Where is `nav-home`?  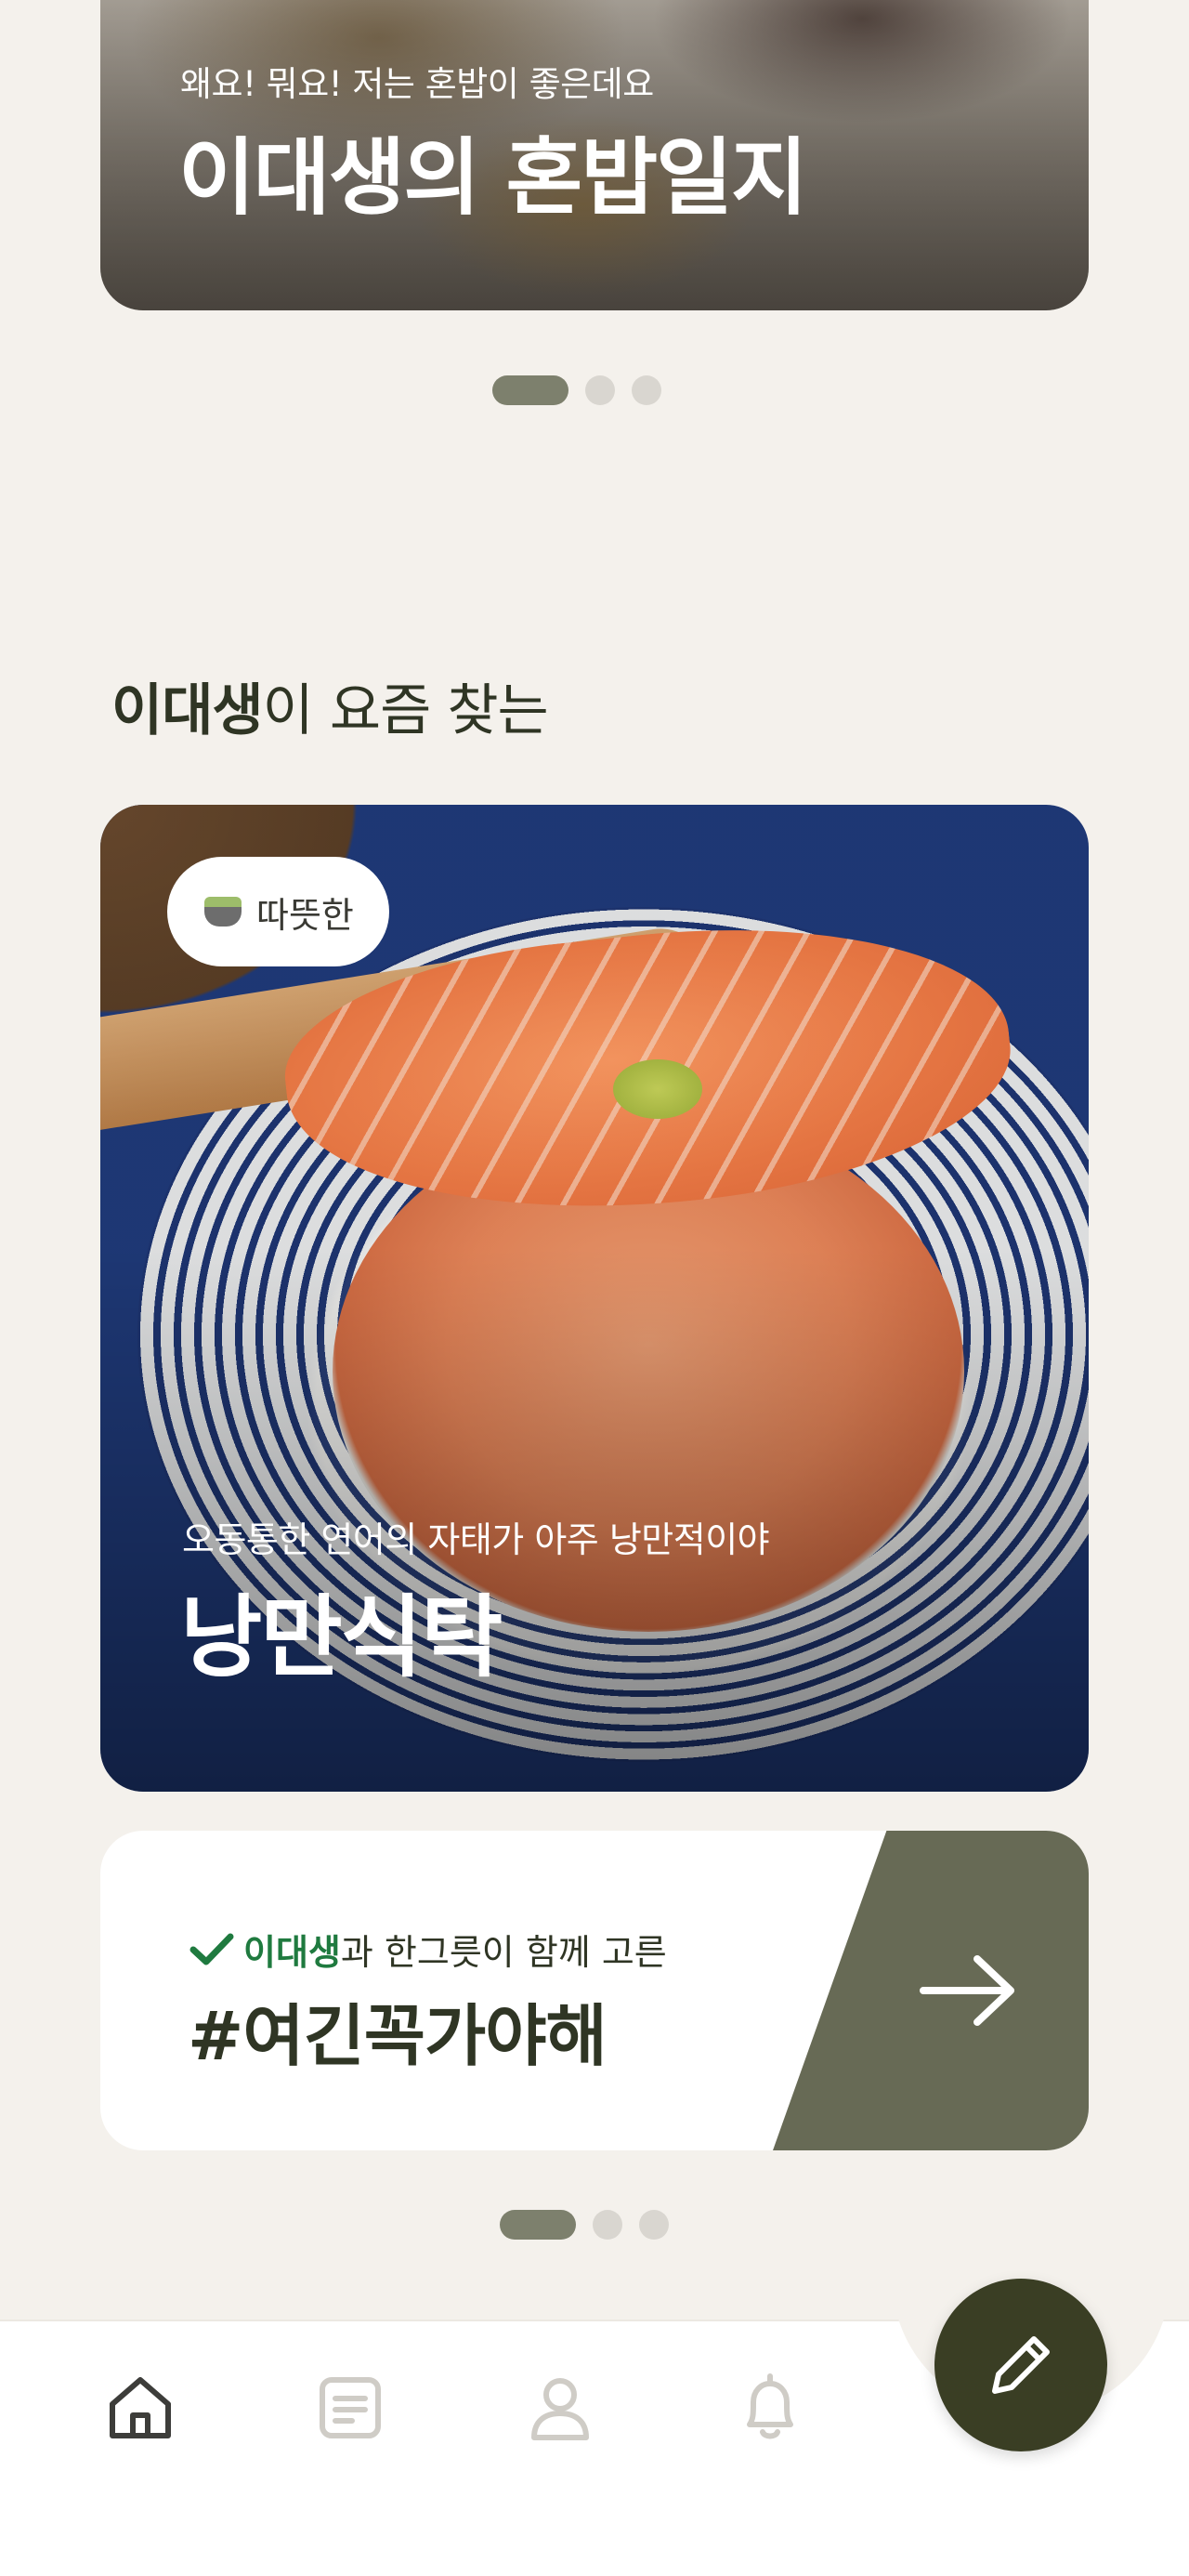 nav-home is located at coordinates (140, 2408).